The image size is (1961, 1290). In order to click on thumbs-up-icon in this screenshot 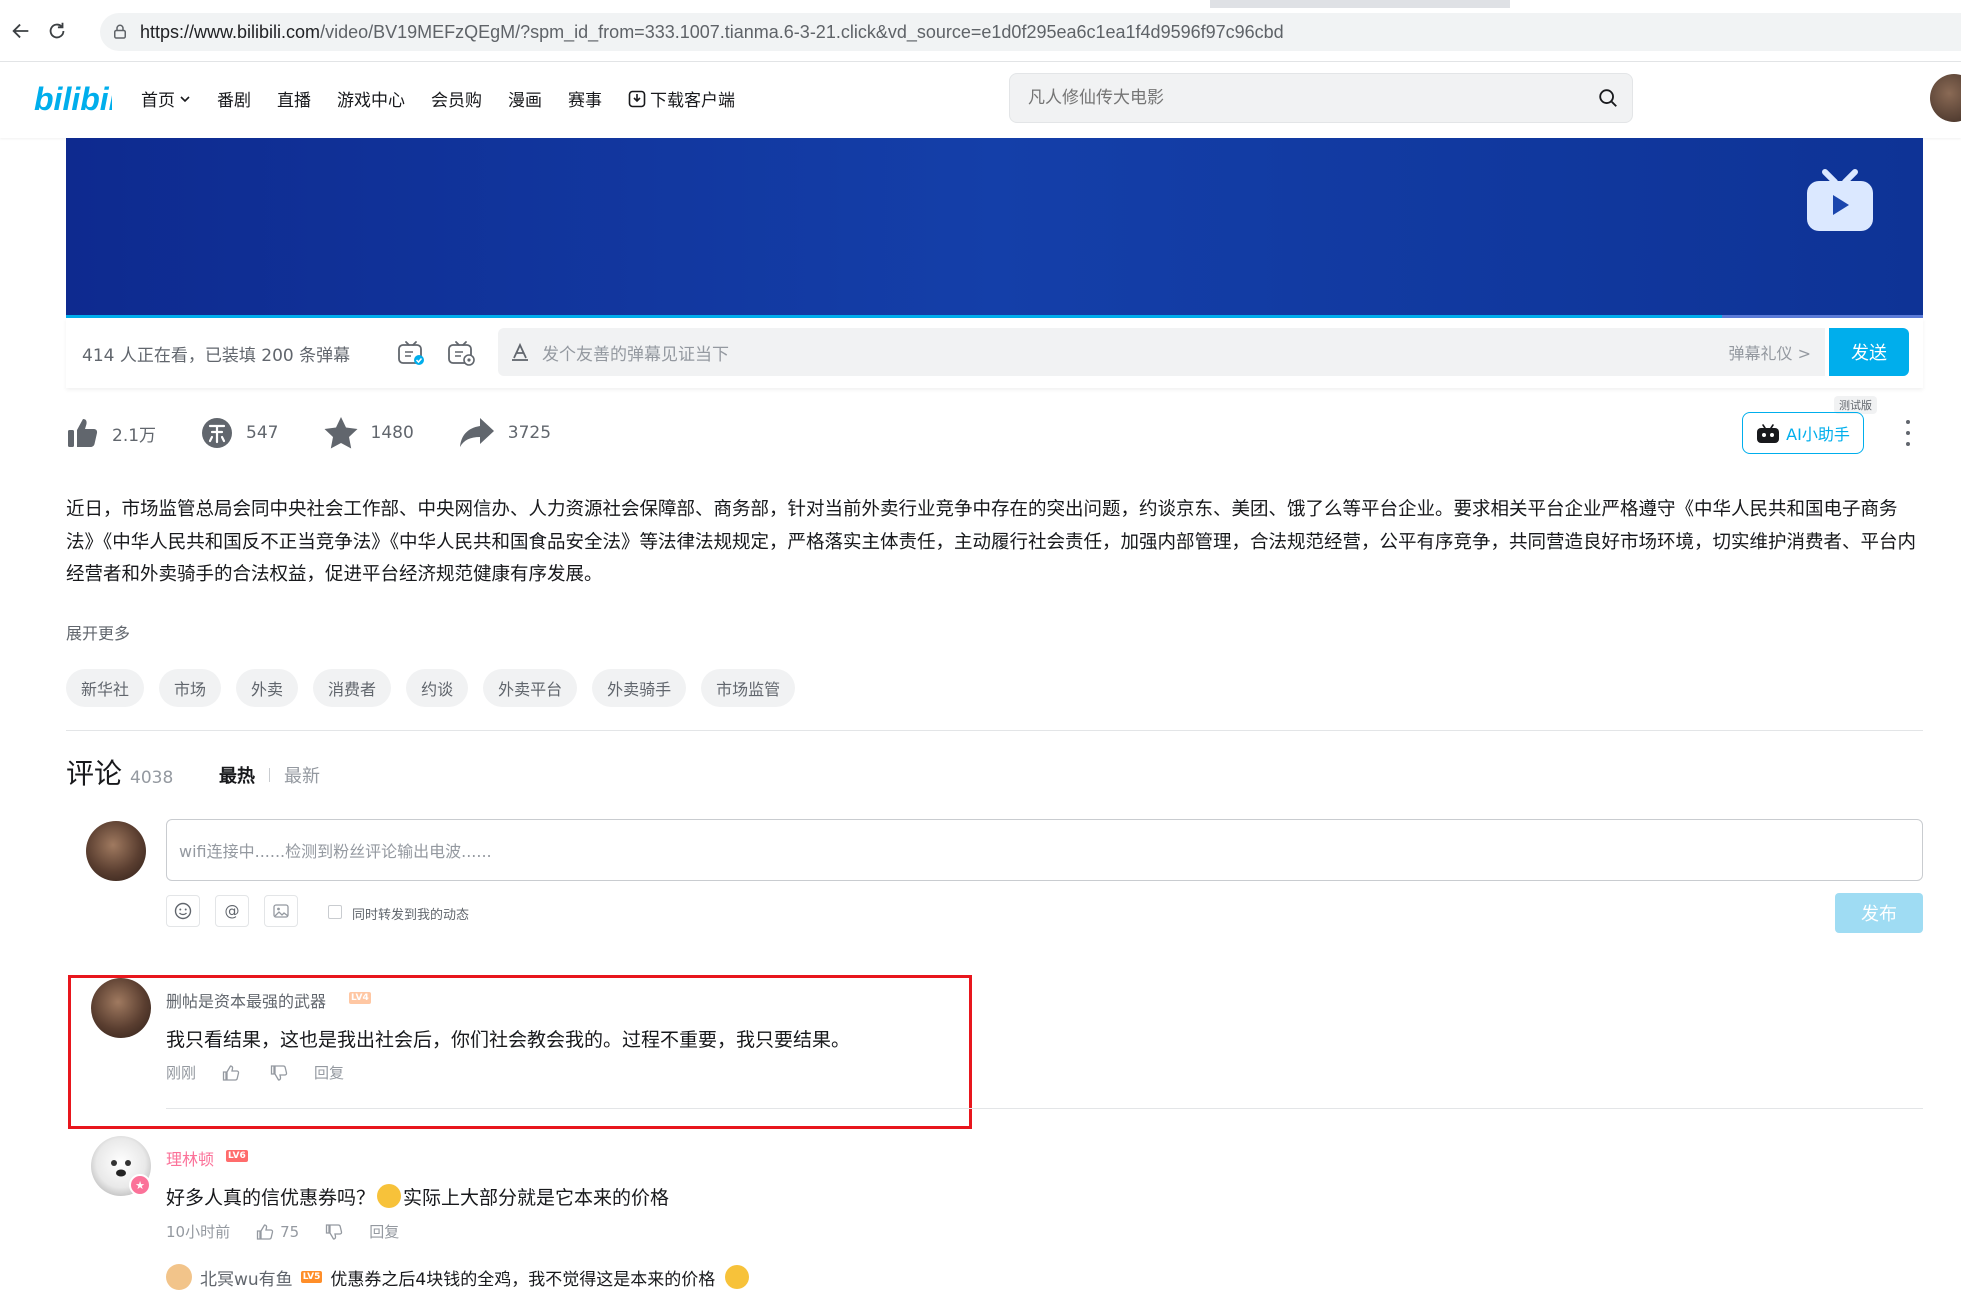, I will do `click(83, 433)`.